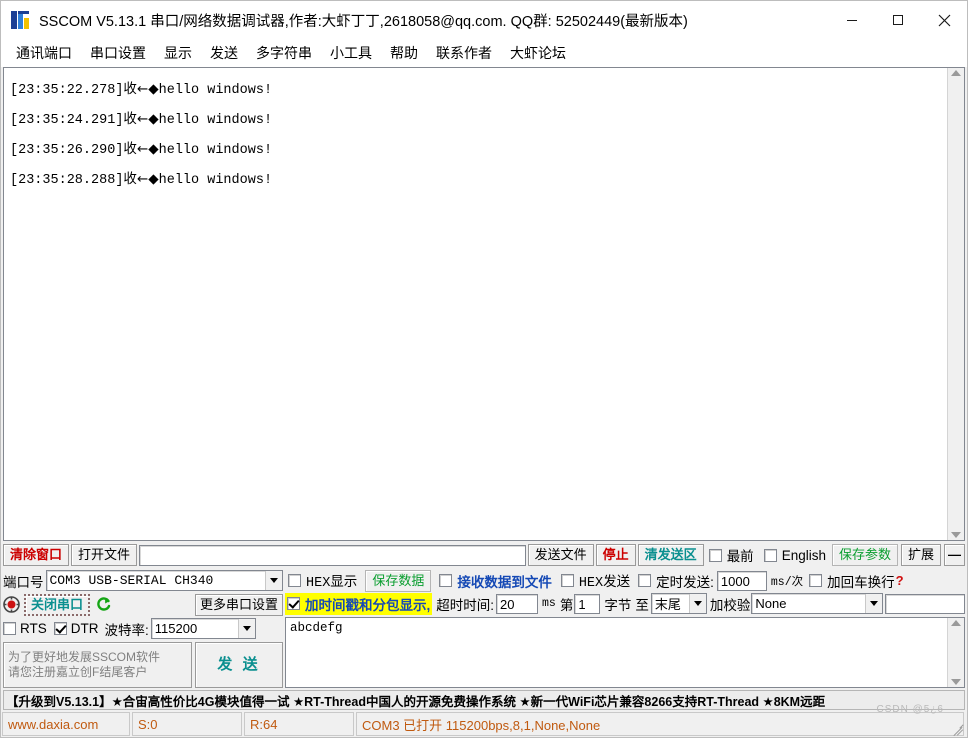 This screenshot has width=968, height=738. Describe the element at coordinates (67, 90) in the screenshot. I see `log-timestamp: [23:35:22.278]` at that location.